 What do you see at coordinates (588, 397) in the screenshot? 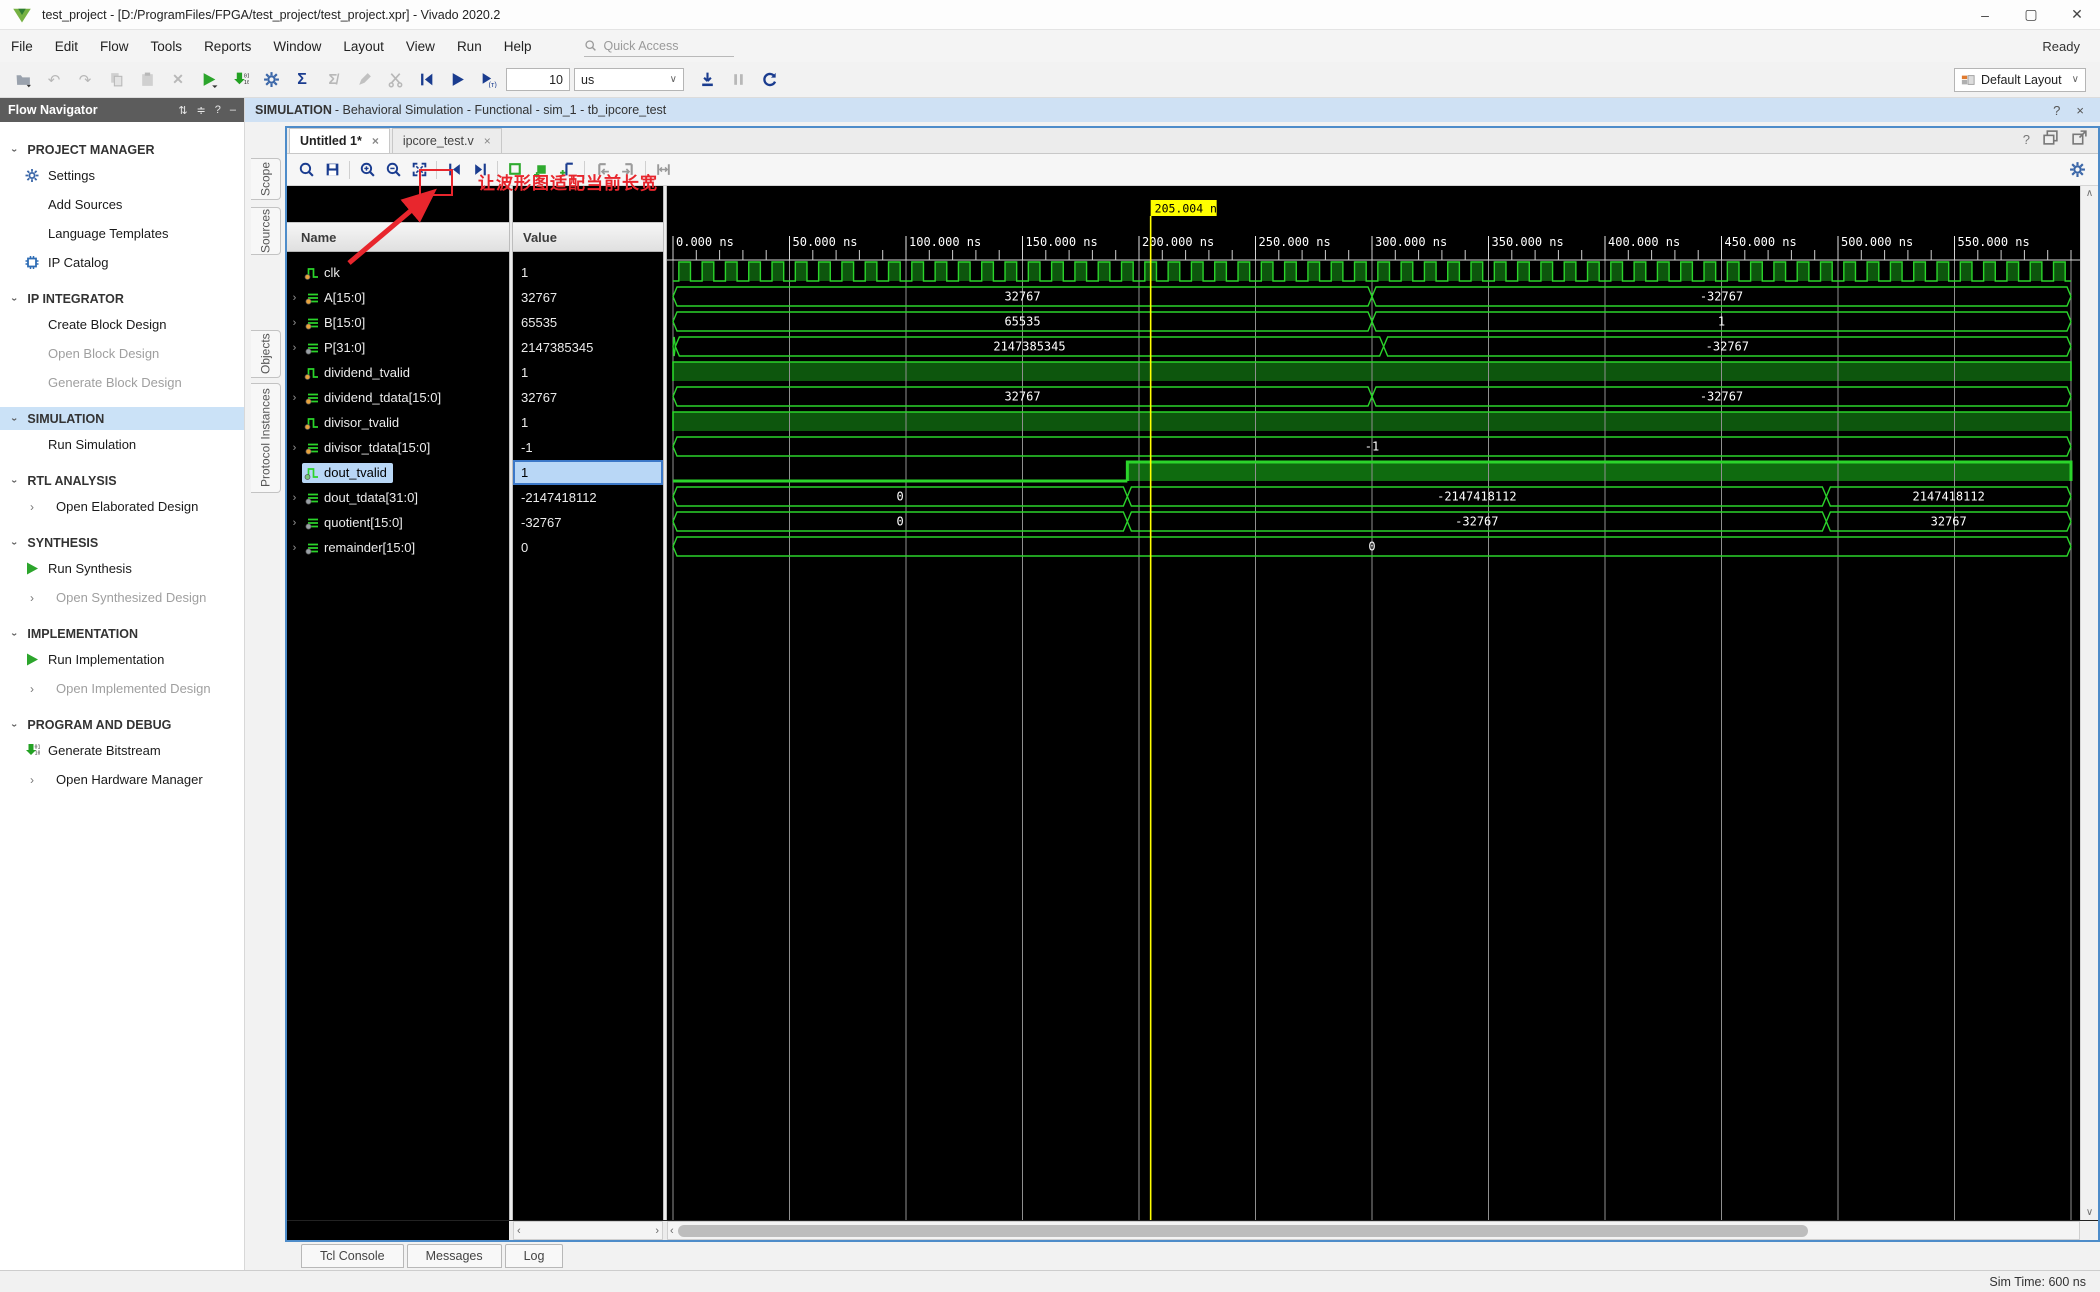
I see `signal-value-dividend-tdata-15-0-: 32767` at bounding box center [588, 397].